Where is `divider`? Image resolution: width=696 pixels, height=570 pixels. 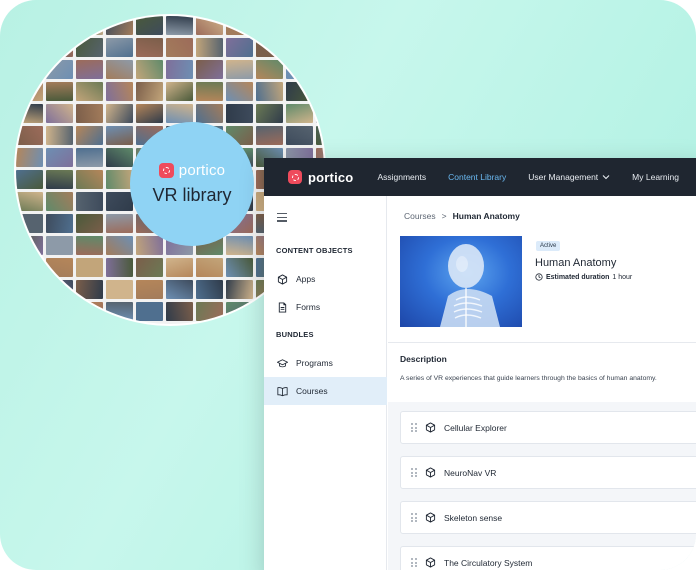 divider is located at coordinates (542, 342).